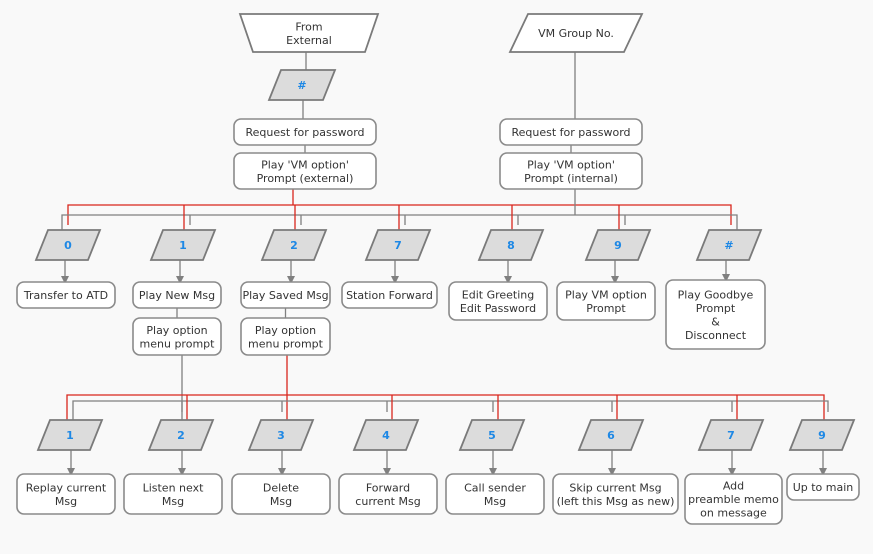 The height and width of the screenshot is (554, 873). I want to click on msg-key-1: 2, so click(181, 435).